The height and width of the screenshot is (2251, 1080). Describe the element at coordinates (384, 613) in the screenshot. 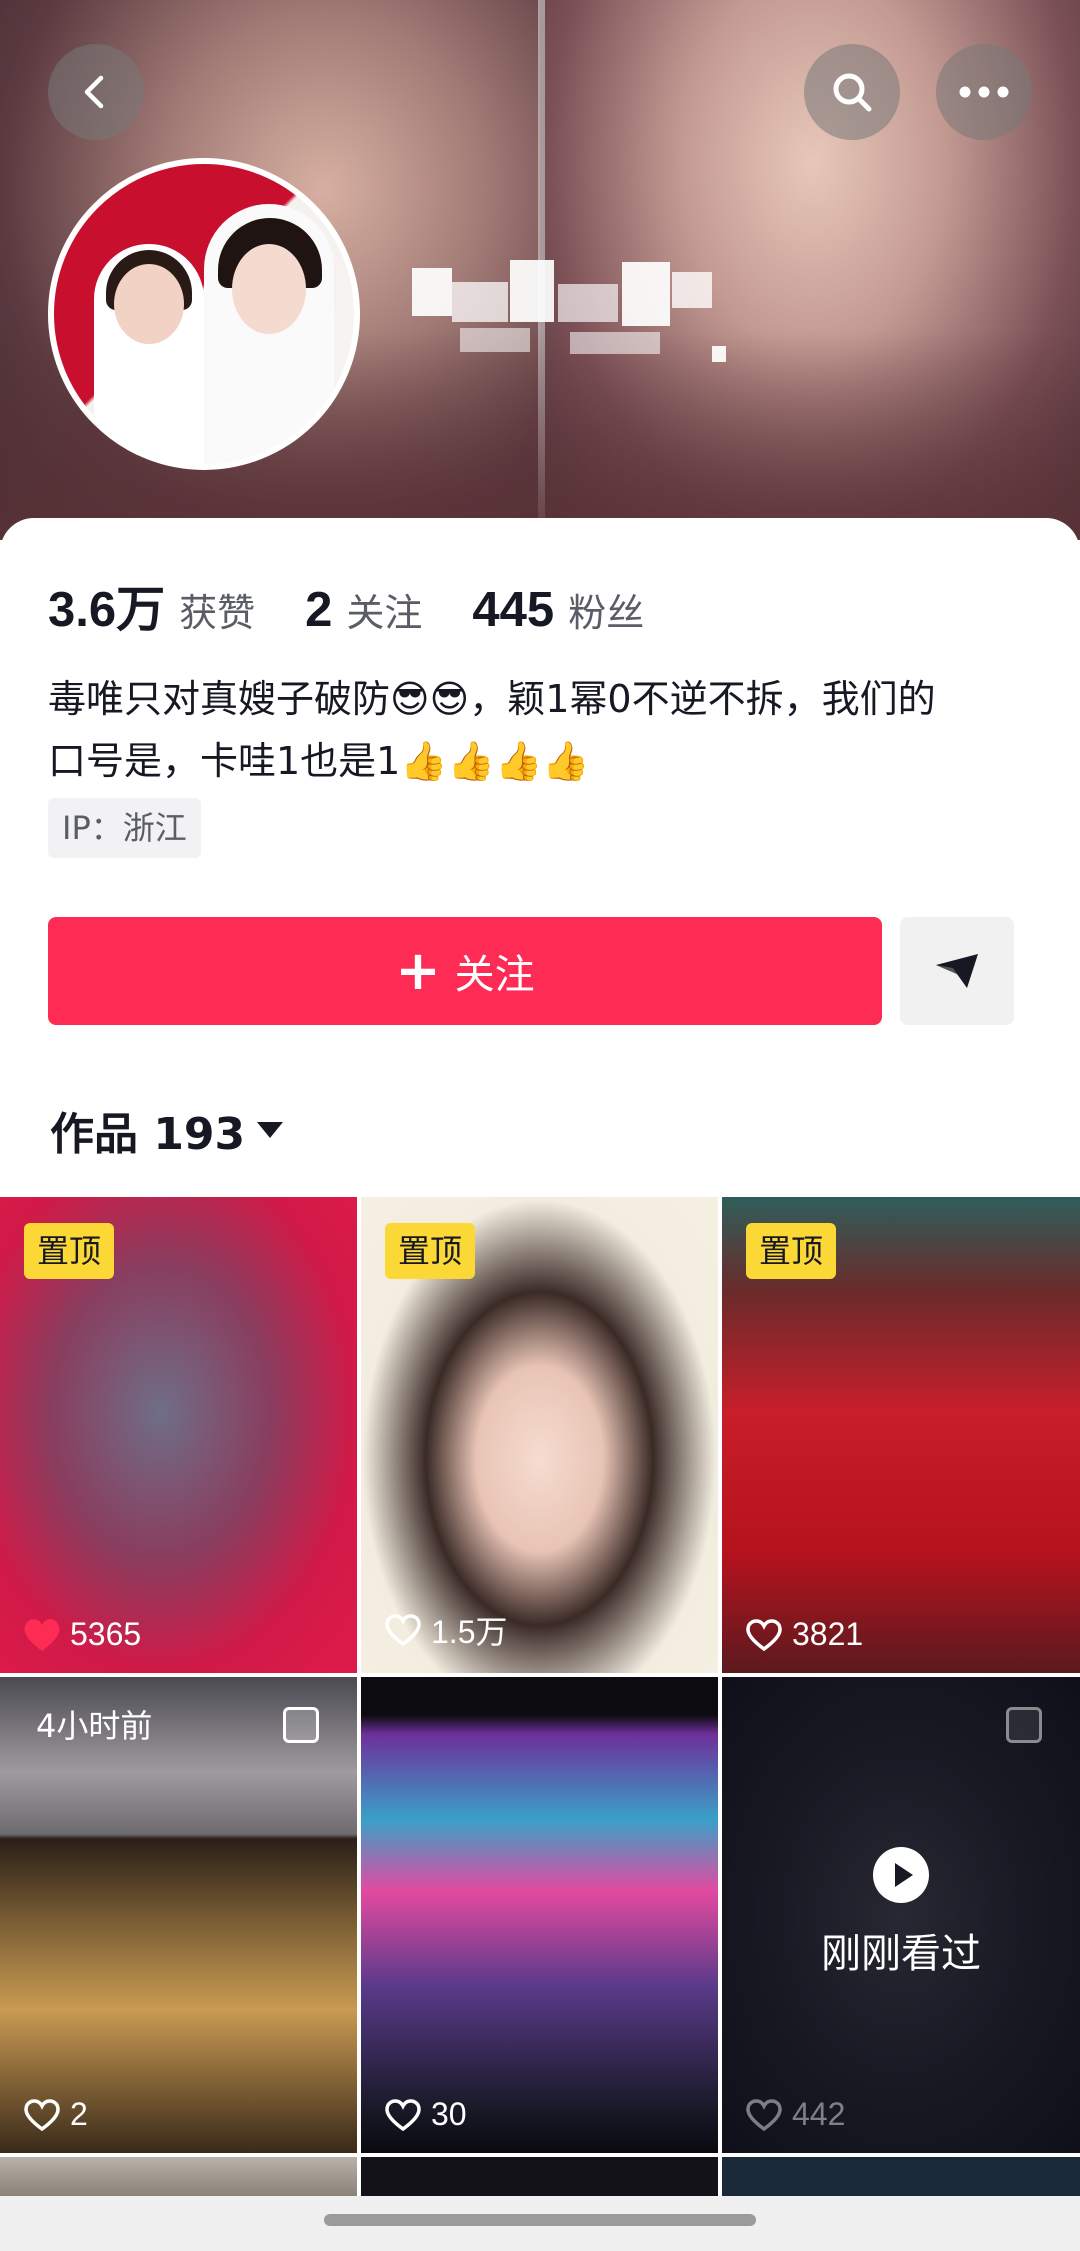

I see `following-label: 关注` at that location.